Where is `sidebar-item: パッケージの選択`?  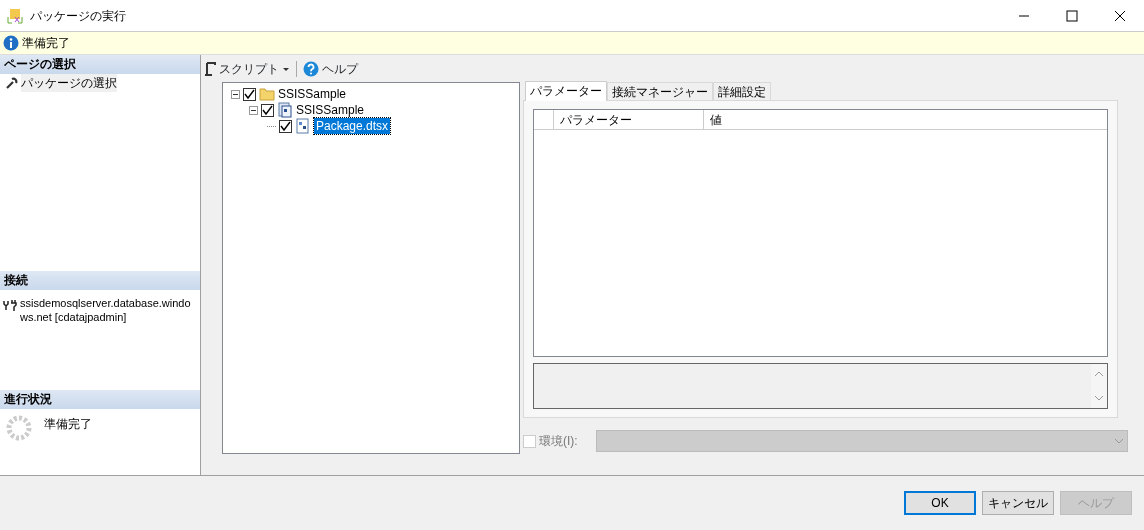
sidebar-item: パッケージの選択 is located at coordinates (69, 83).